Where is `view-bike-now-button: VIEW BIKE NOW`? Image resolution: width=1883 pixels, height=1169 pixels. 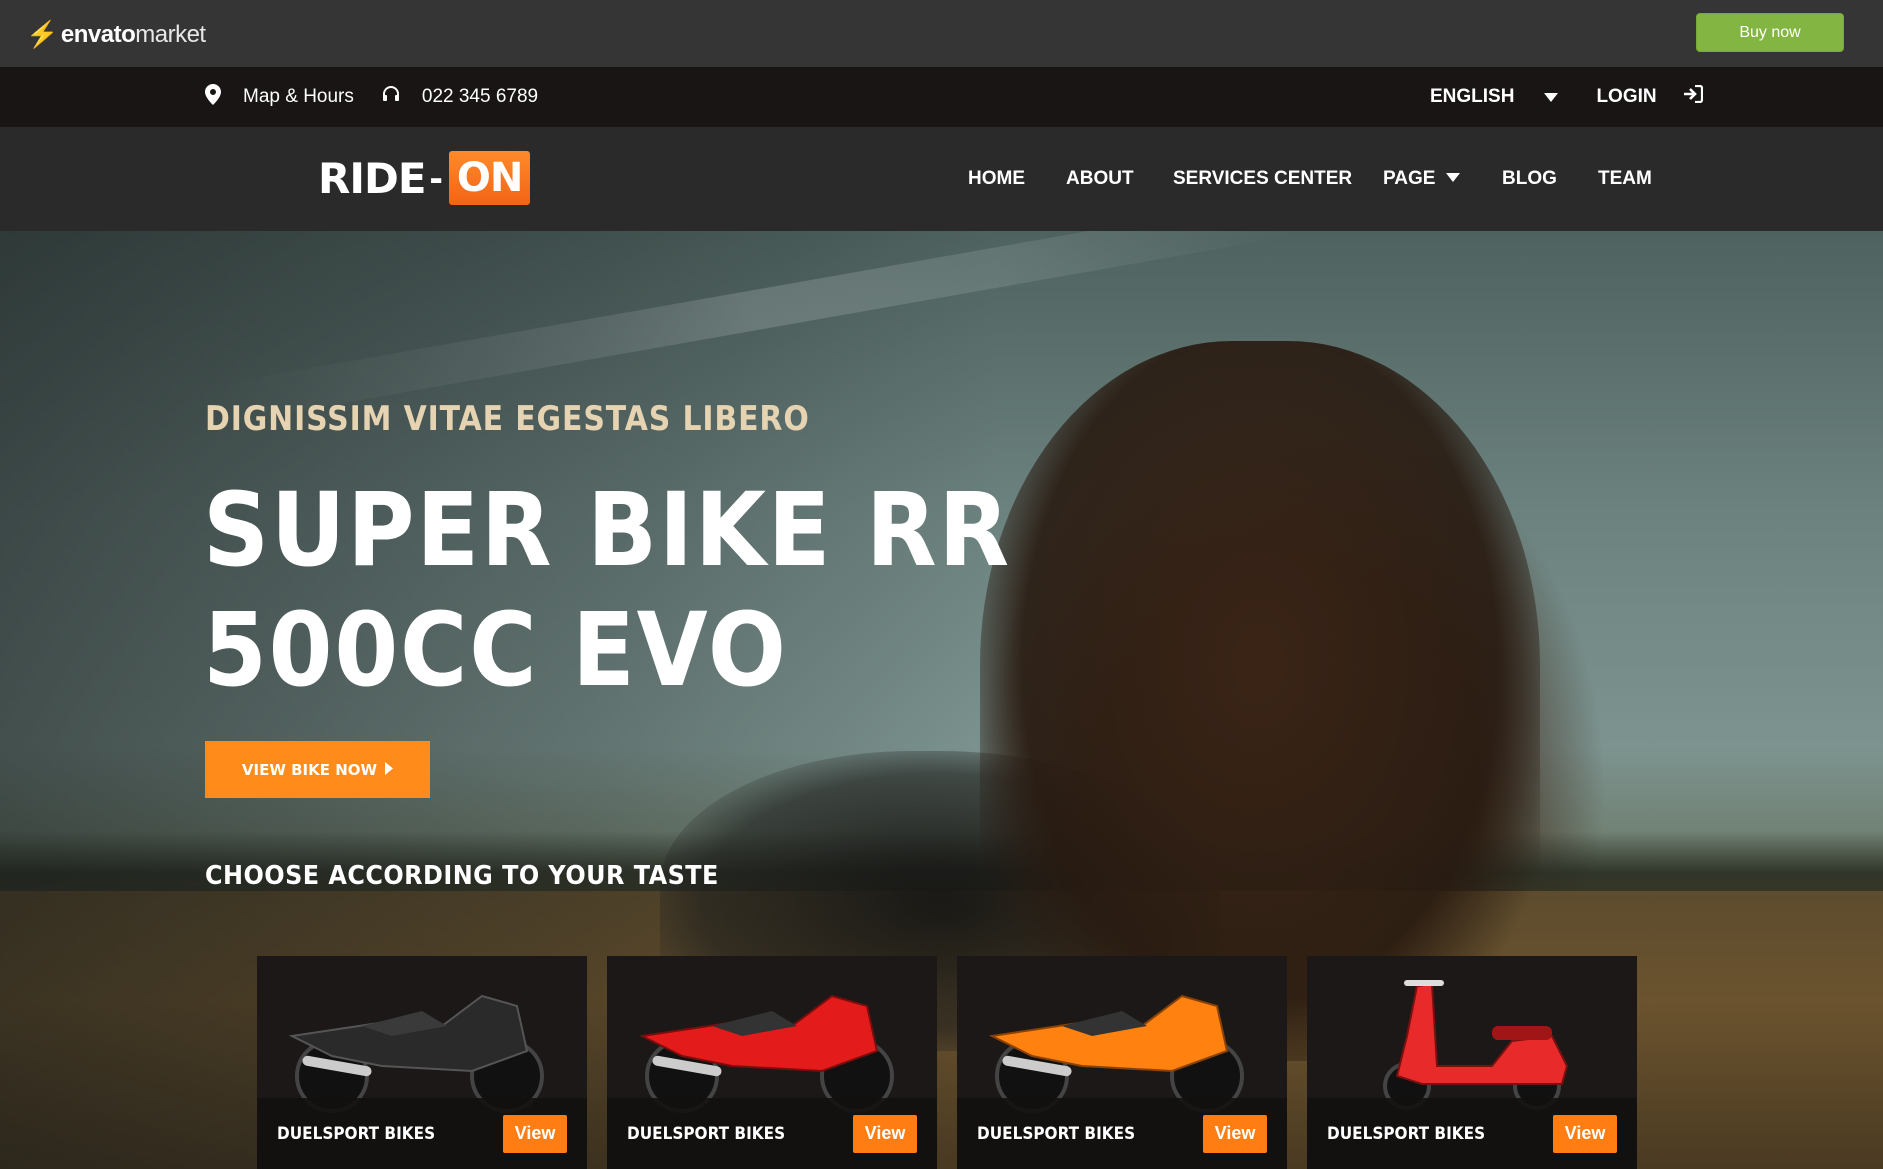
view-bike-now-button: VIEW BIKE NOW is located at coordinates (317, 769).